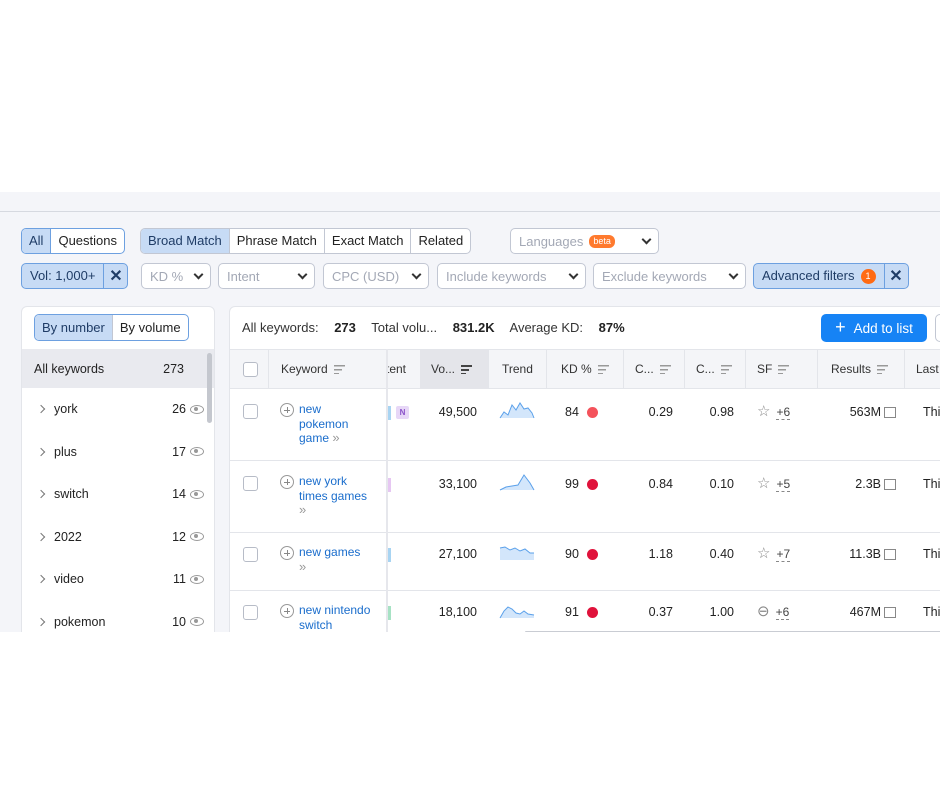 The image size is (940, 788). Describe the element at coordinates (883, 328) in the screenshot. I see `add-to-list-label: Add to list` at that location.